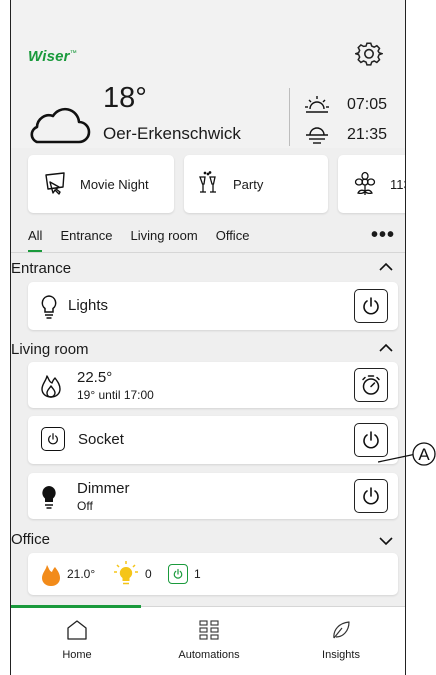  Describe the element at coordinates (164, 238) in the screenshot. I see `tab-living-room: Living room` at that location.